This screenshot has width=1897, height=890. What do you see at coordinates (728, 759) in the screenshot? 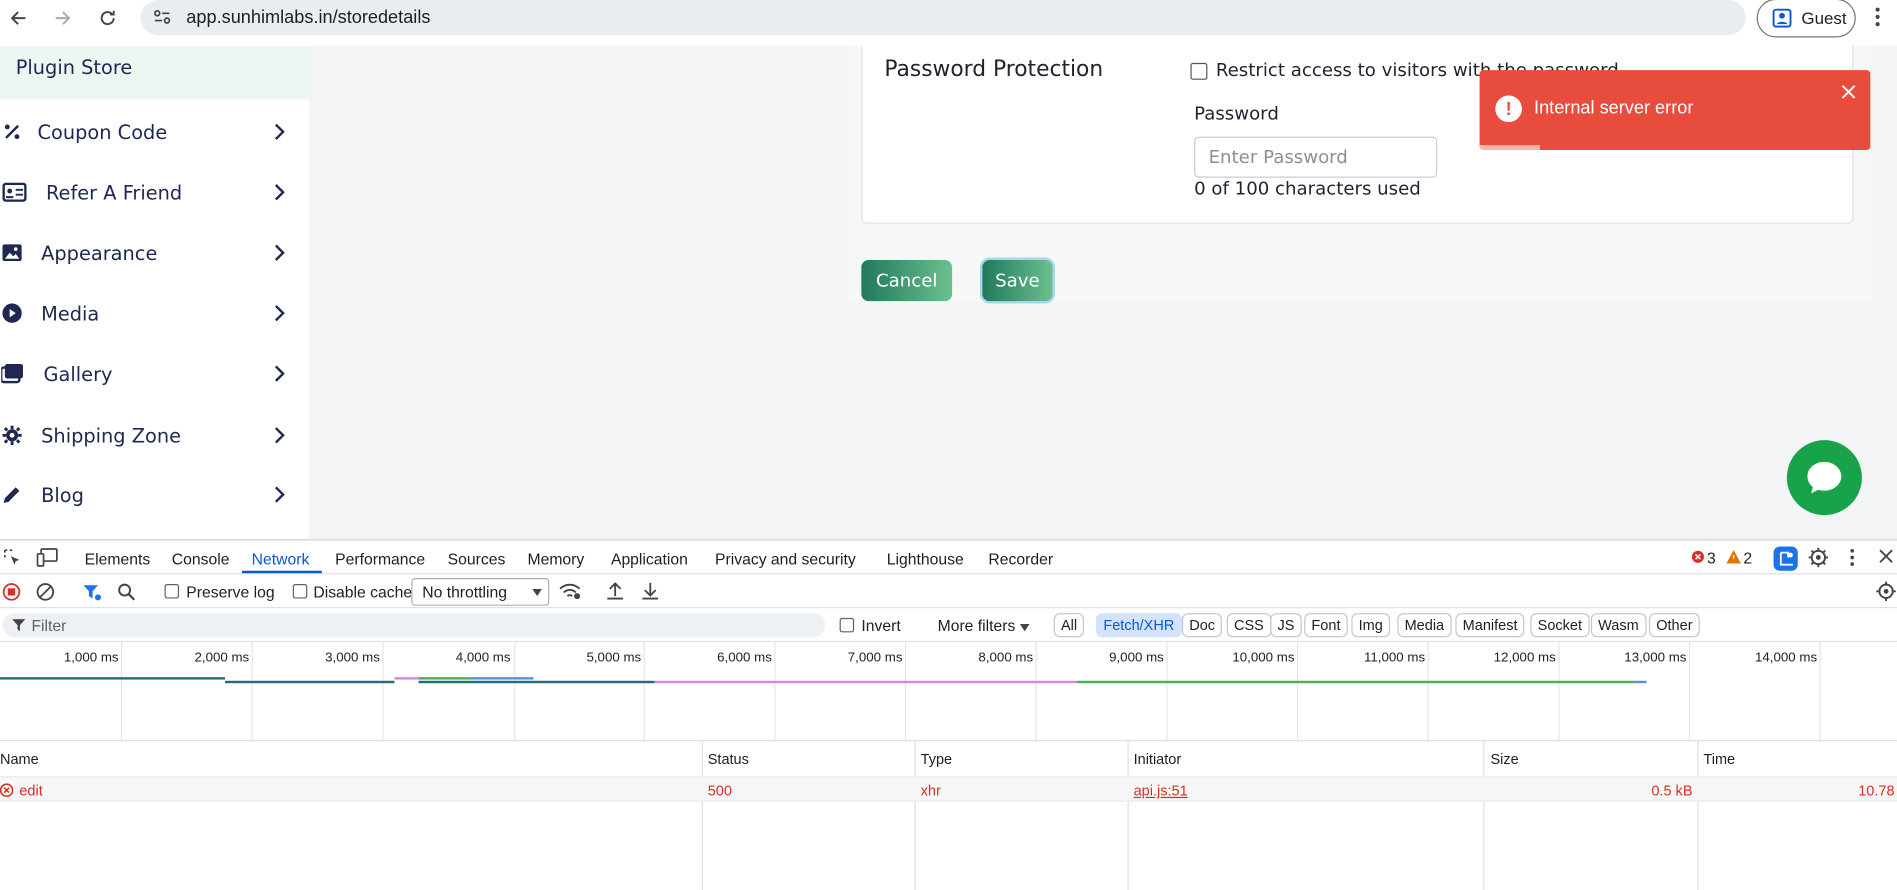
I see `column-header-status: Status` at bounding box center [728, 759].